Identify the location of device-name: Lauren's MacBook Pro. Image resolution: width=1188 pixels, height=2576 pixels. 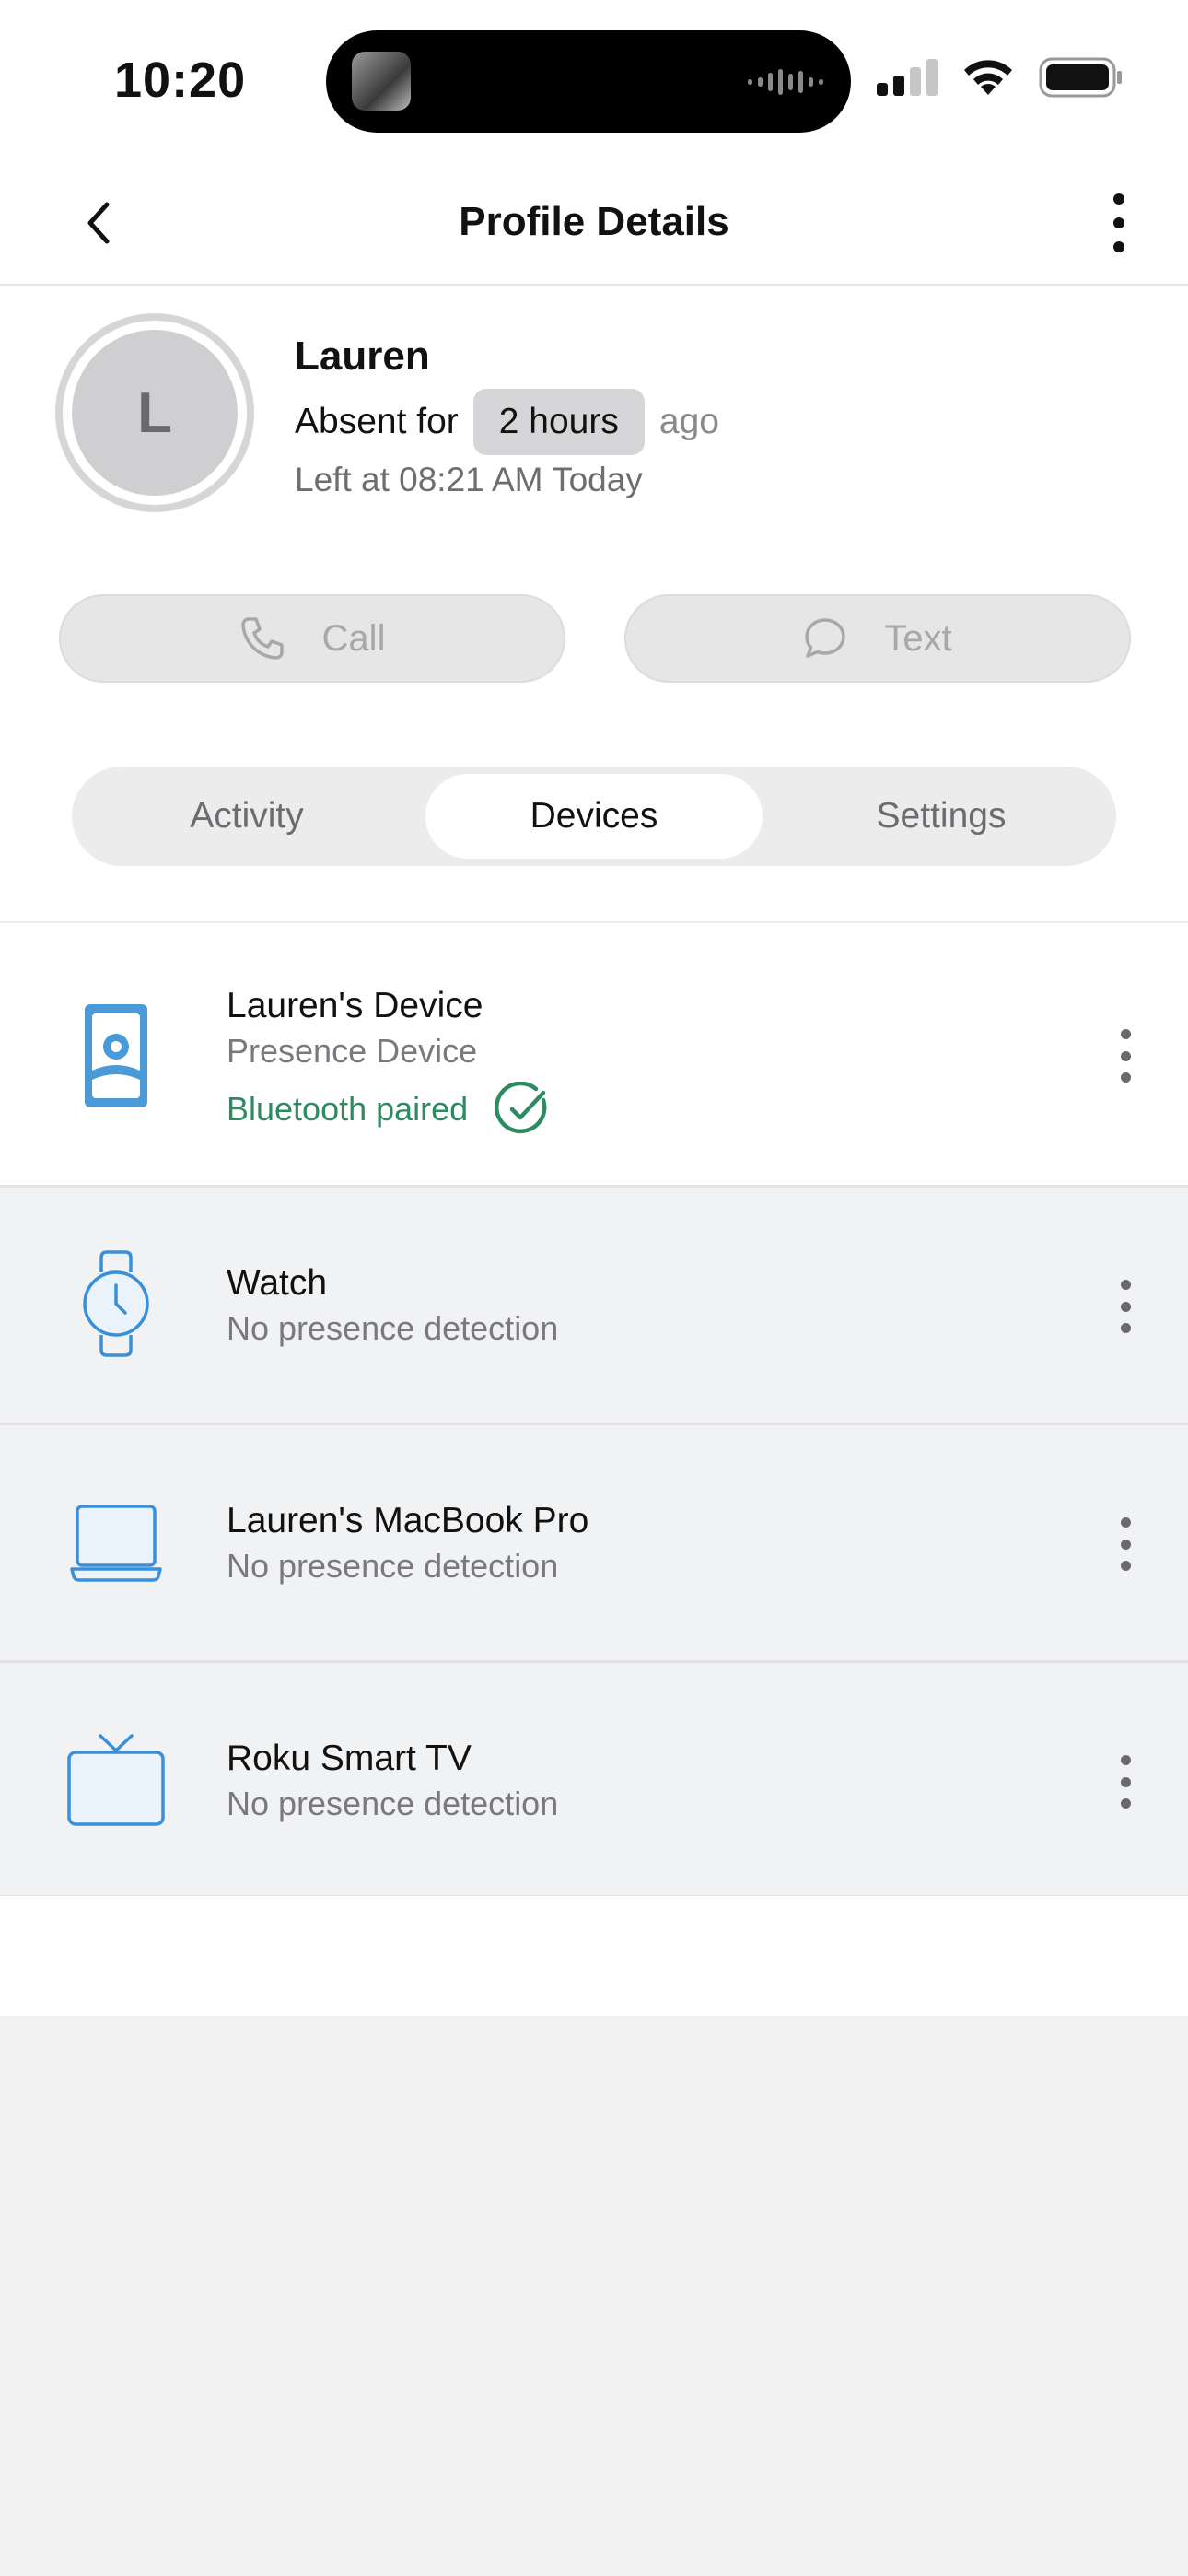
(408, 1520).